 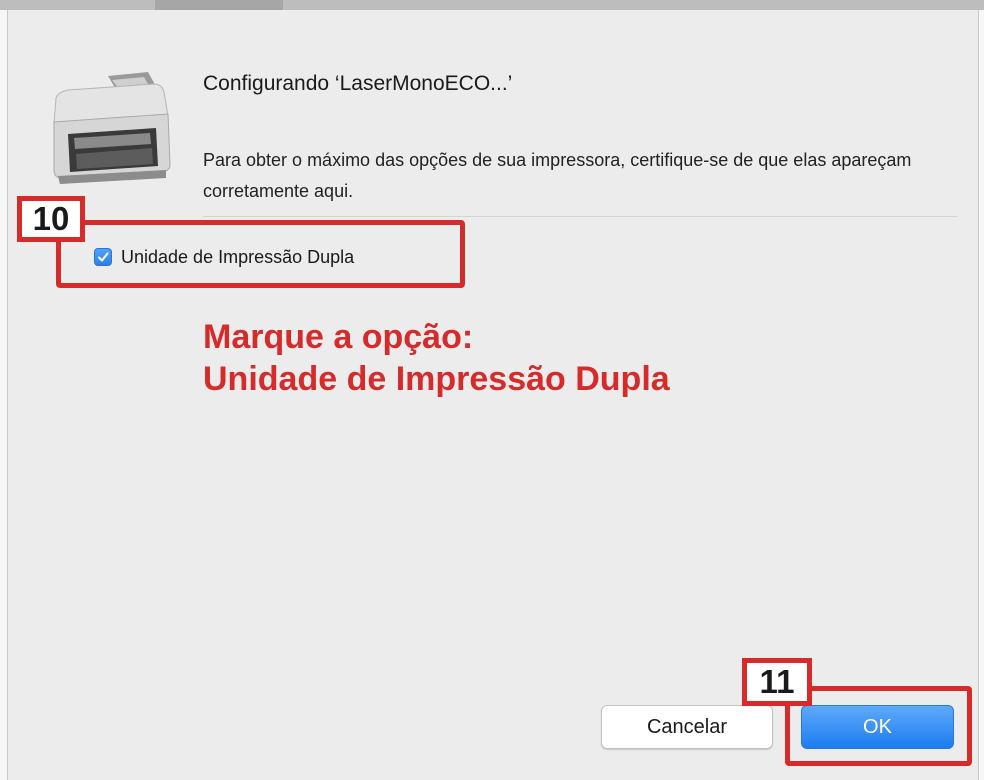 What do you see at coordinates (3, 395) in the screenshot?
I see `left-edge` at bounding box center [3, 395].